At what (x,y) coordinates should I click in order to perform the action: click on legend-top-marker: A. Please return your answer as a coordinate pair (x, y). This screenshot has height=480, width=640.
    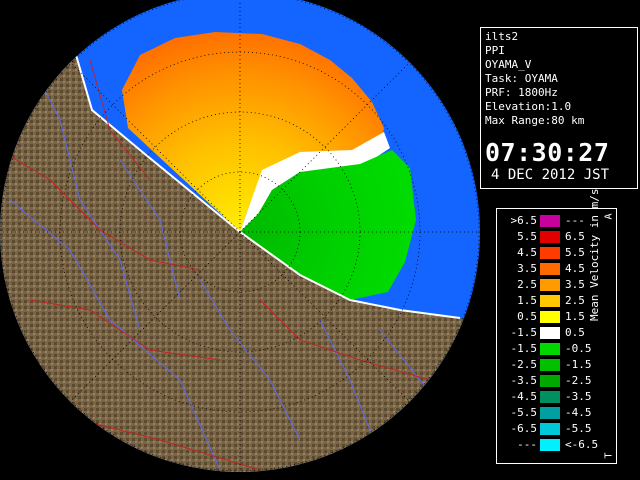
    Looking at the image, I should click on (609, 216).